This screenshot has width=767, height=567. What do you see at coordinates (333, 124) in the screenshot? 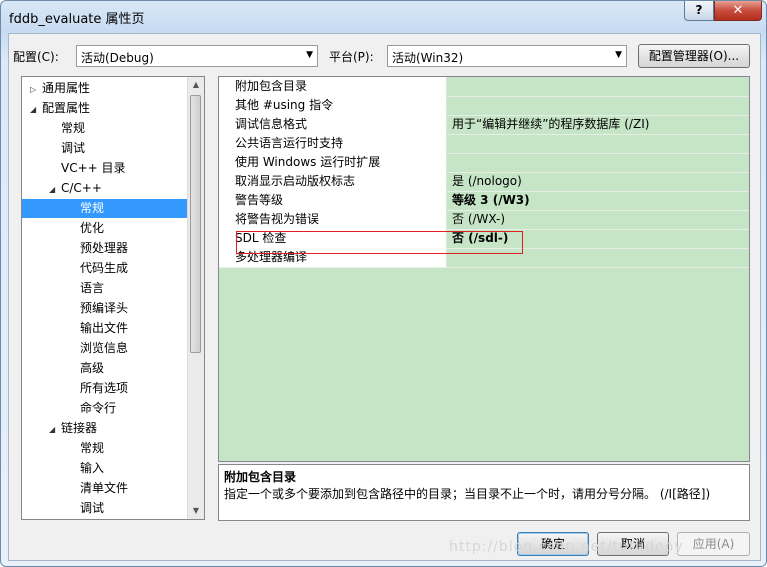
I see `property-name: 调试信息格式` at bounding box center [333, 124].